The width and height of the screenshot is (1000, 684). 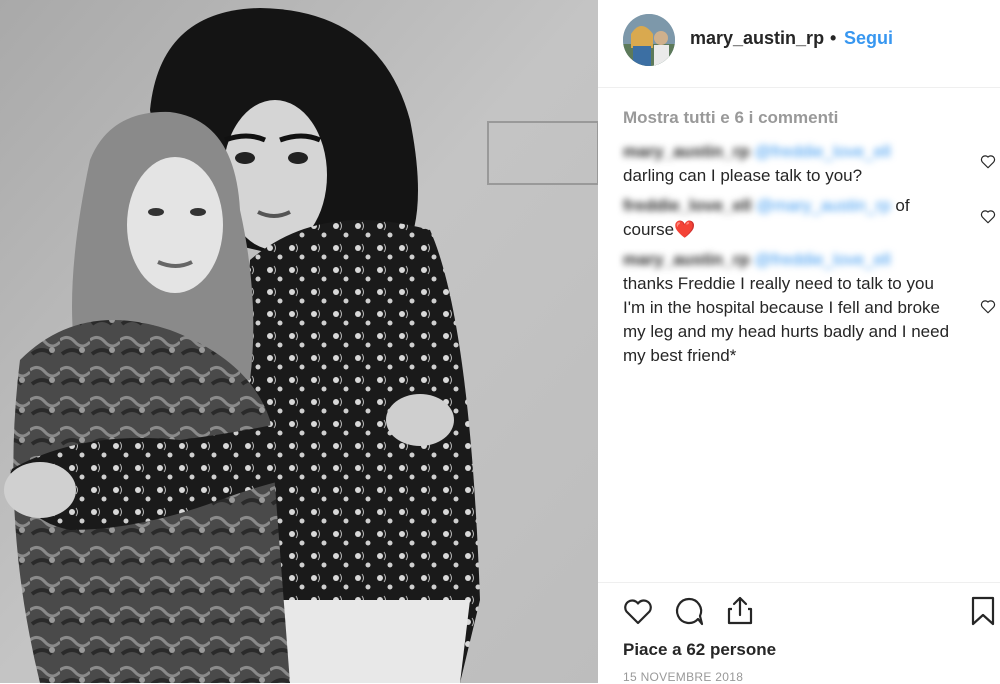 I want to click on avatar-image, so click(x=649, y=40).